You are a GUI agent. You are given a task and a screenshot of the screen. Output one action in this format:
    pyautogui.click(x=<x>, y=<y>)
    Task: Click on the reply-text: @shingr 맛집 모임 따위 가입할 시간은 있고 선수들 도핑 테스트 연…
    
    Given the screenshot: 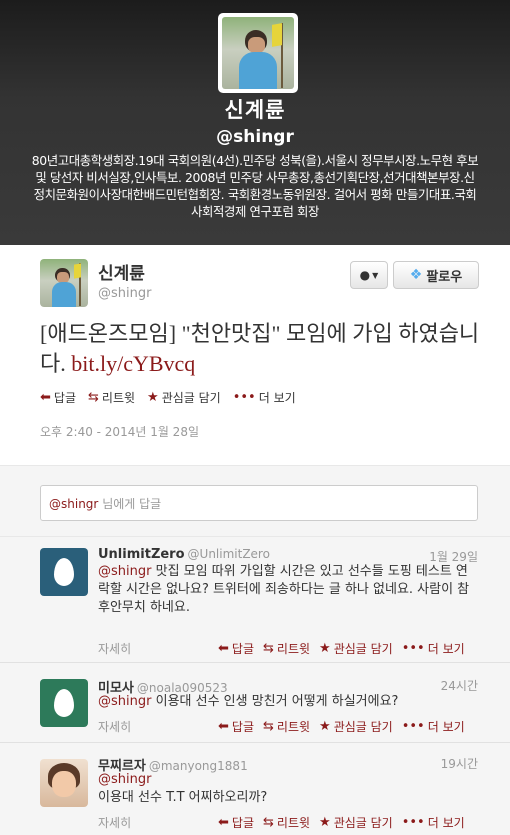 What is the action you would take?
    pyautogui.click(x=288, y=590)
    